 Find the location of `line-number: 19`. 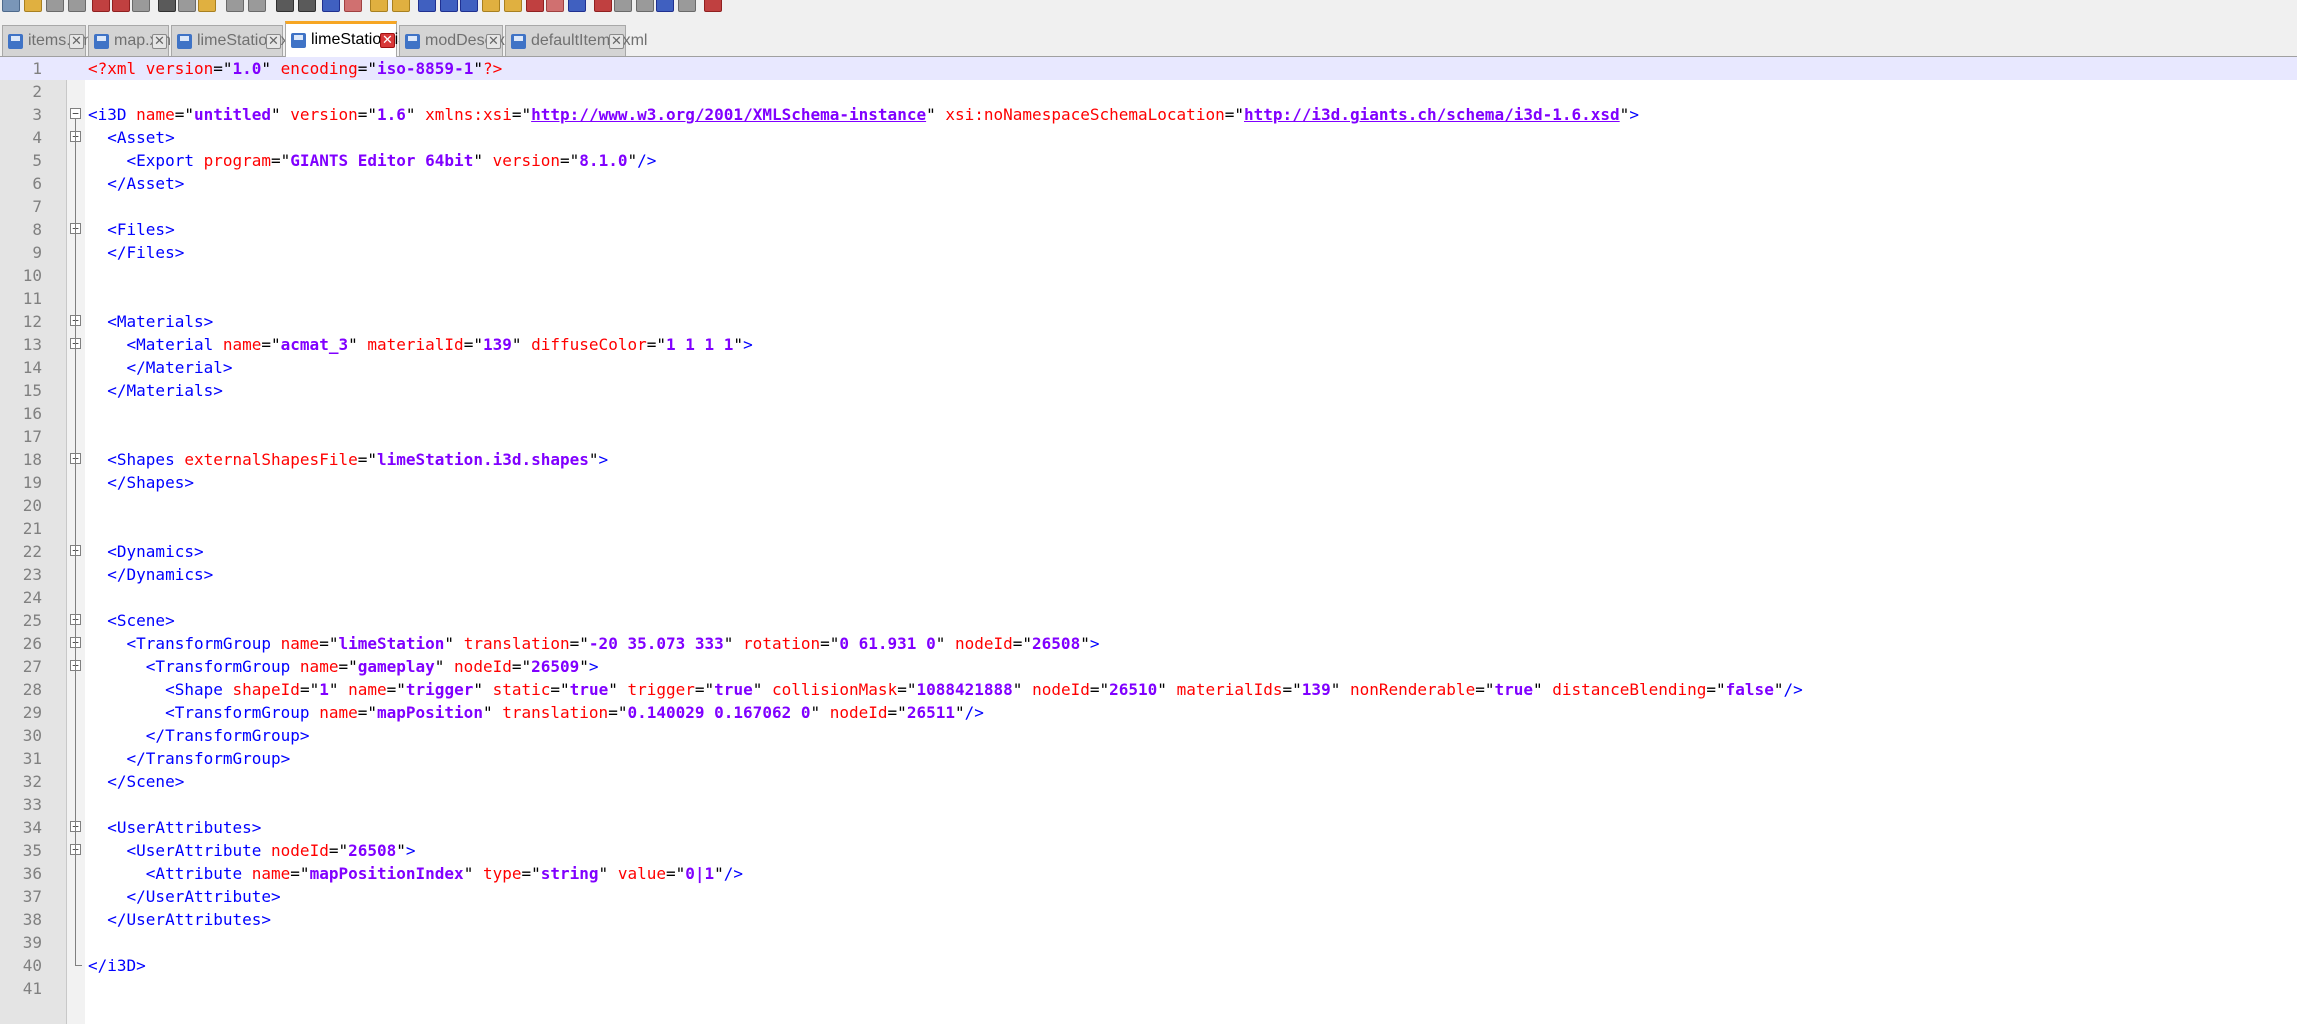

line-number: 19 is located at coordinates (32, 482).